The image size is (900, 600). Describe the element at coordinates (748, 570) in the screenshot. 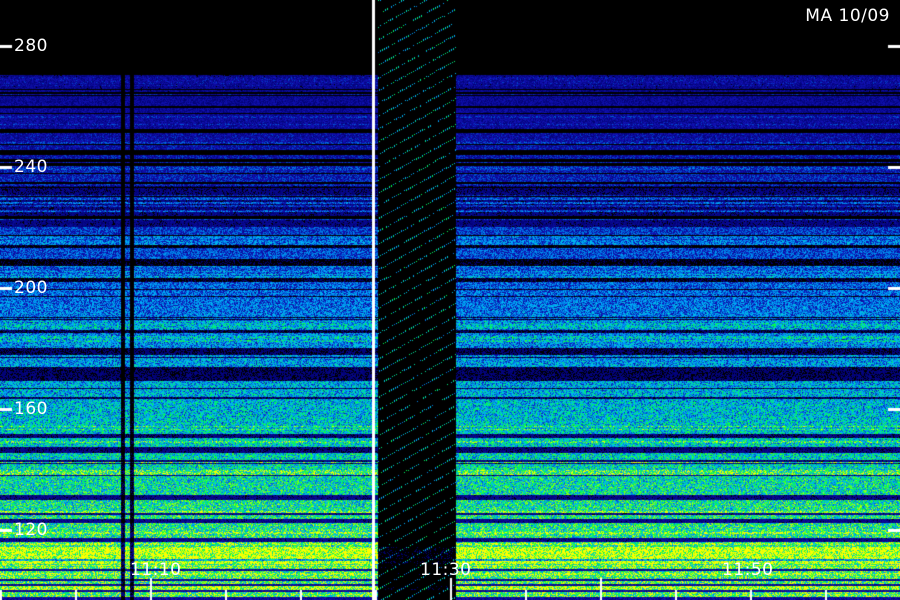

I see `x-tick-label-1150: 11:50` at that location.